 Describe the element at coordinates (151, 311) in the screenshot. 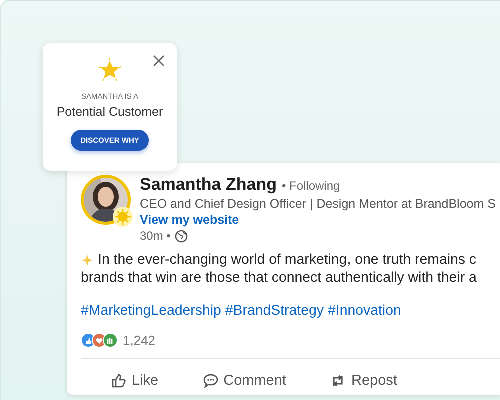

I see `hashtag-link: #MarketingLeadership` at that location.